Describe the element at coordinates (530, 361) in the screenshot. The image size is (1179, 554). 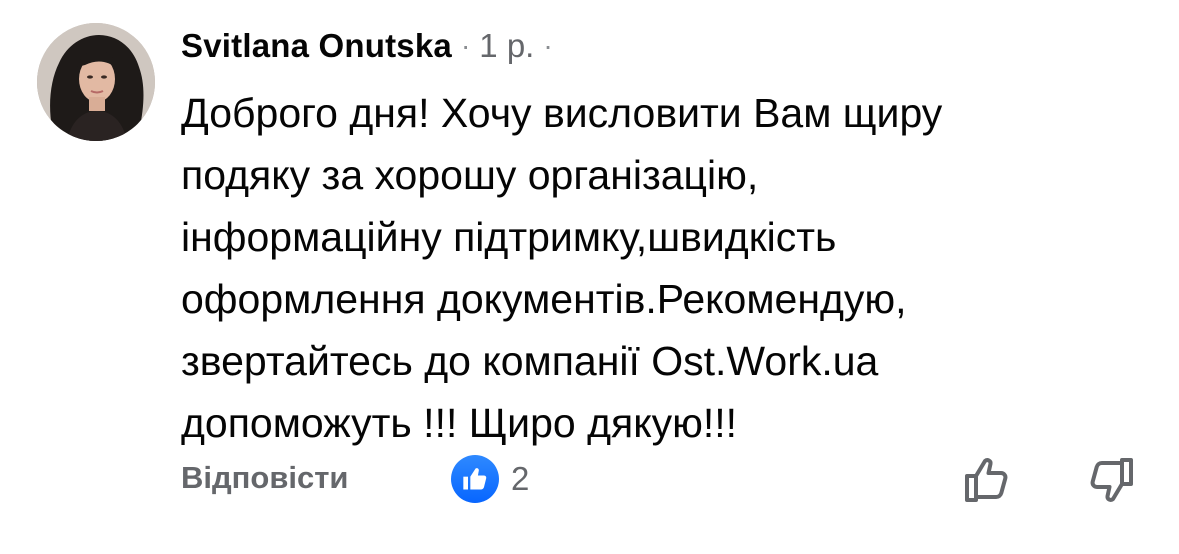
I see `comment-text-line: звертайтесь до компанії Ost.Work.ua` at that location.